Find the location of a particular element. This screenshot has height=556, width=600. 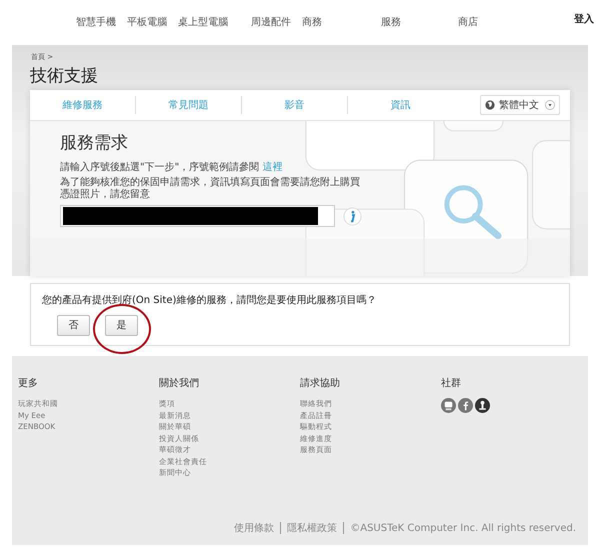

legal-link: 隱私權政策 is located at coordinates (312, 528).